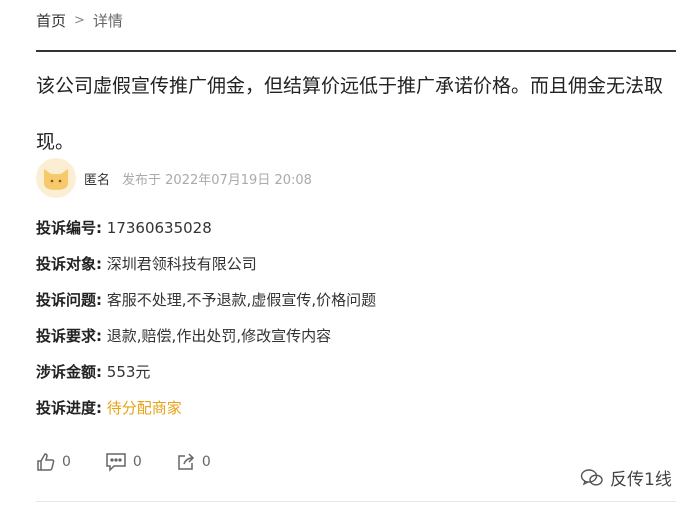  What do you see at coordinates (356, 501) in the screenshot?
I see `bottom-divider` at bounding box center [356, 501].